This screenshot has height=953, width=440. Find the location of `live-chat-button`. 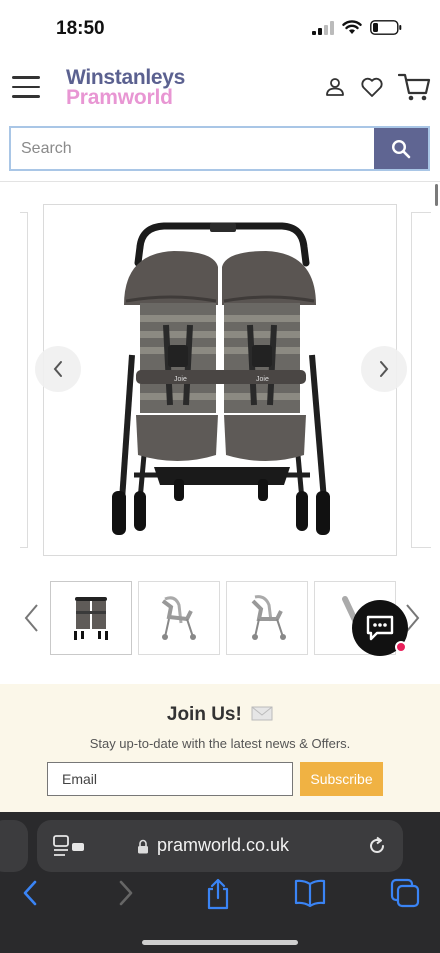

live-chat-button is located at coordinates (380, 628).